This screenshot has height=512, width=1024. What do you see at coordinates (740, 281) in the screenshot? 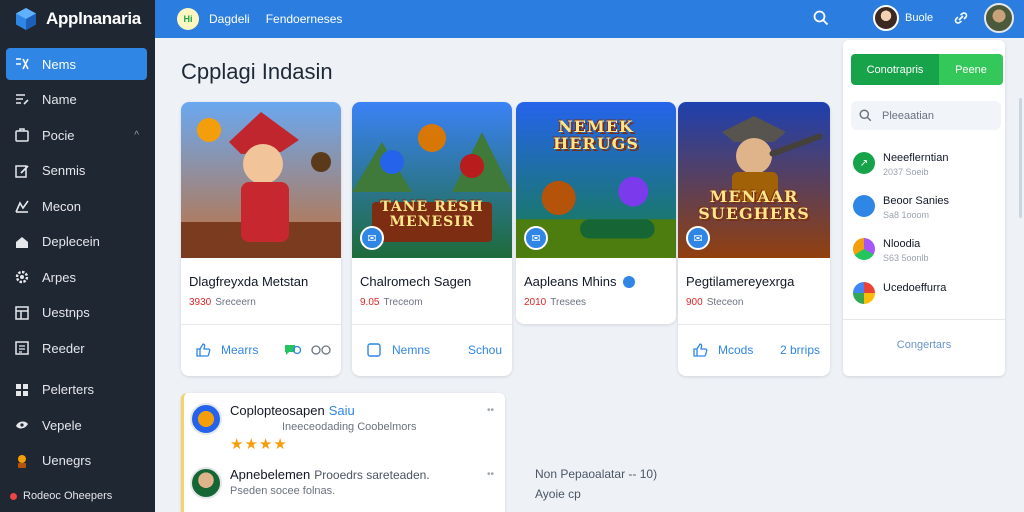
I see `game-title: Pegtilamereyexrga` at bounding box center [740, 281].